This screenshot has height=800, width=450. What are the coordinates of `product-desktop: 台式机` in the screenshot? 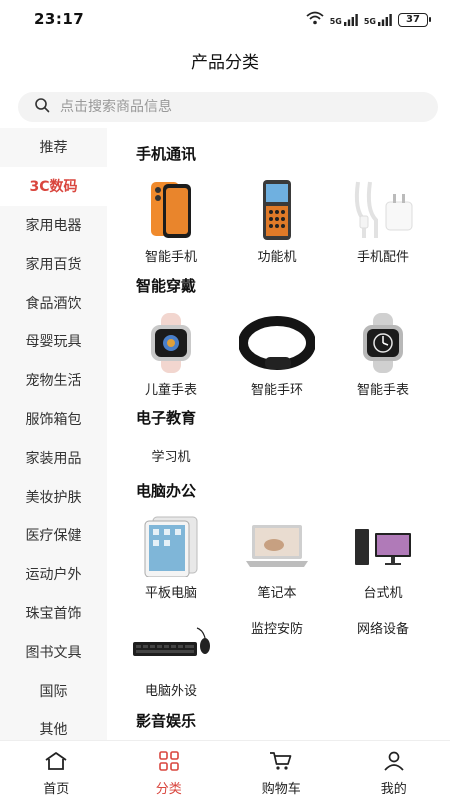 It's located at (383, 557).